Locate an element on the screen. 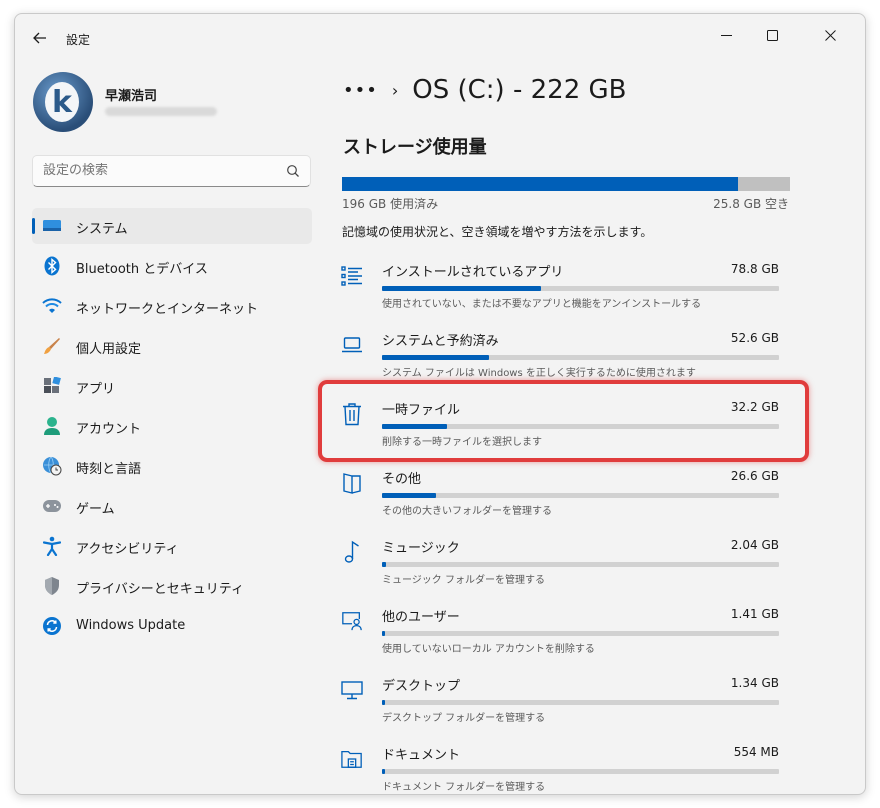 This screenshot has width=880, height=808. sidebar-item-privacy-security: プライバシーとセキュリティ is located at coordinates (172, 586).